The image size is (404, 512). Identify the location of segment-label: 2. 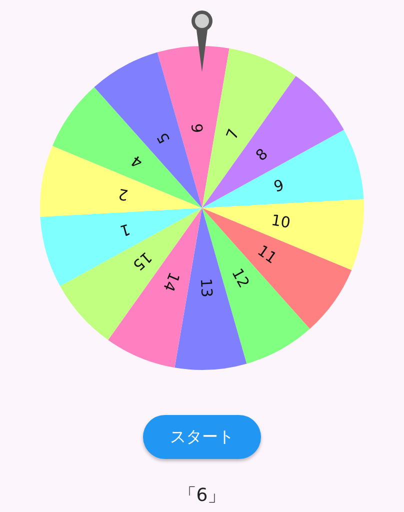
(123, 194).